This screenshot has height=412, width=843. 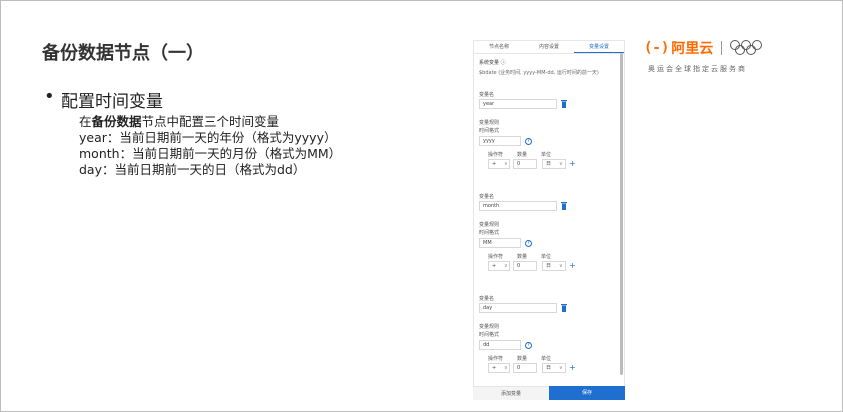 What do you see at coordinates (500, 243) in the screenshot?
I see `time-format-input: MM` at bounding box center [500, 243].